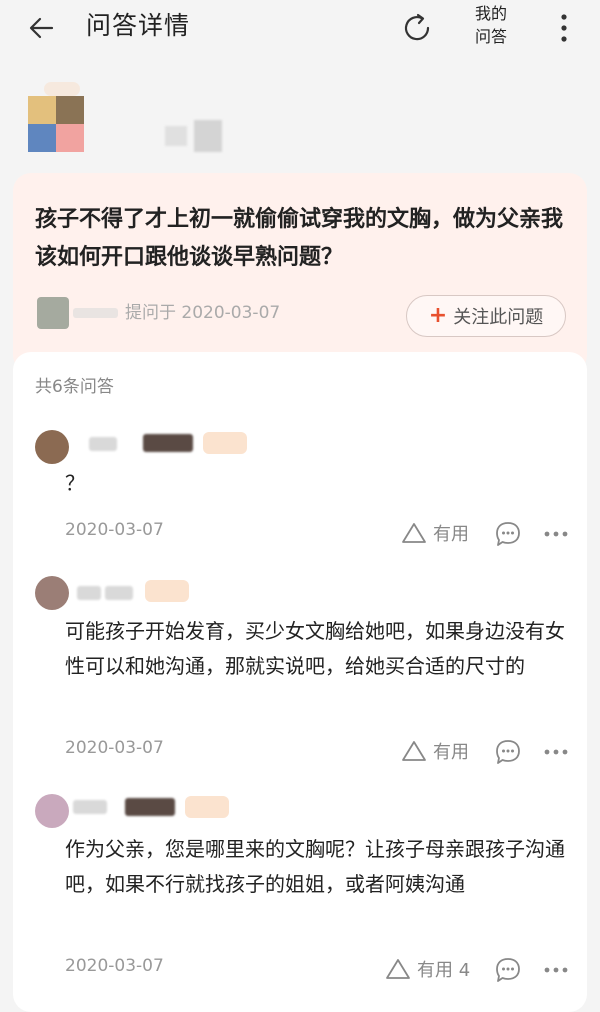 The width and height of the screenshot is (600, 1012). What do you see at coordinates (75, 483) in the screenshot?
I see `answer-text: ？` at bounding box center [75, 483].